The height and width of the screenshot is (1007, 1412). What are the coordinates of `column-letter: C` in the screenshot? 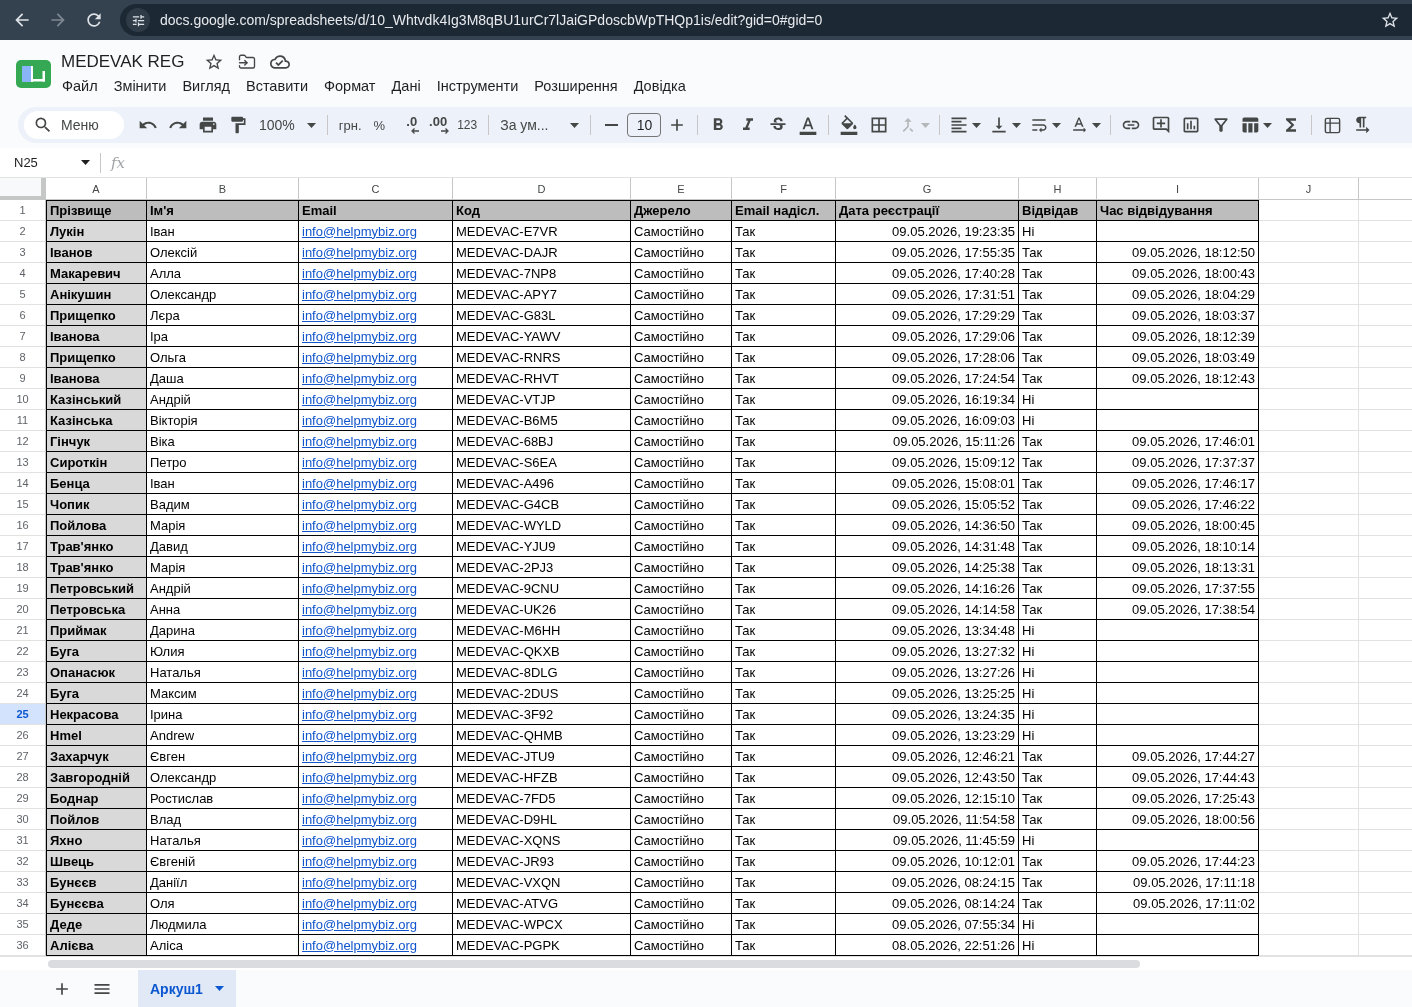 It's located at (376, 189).